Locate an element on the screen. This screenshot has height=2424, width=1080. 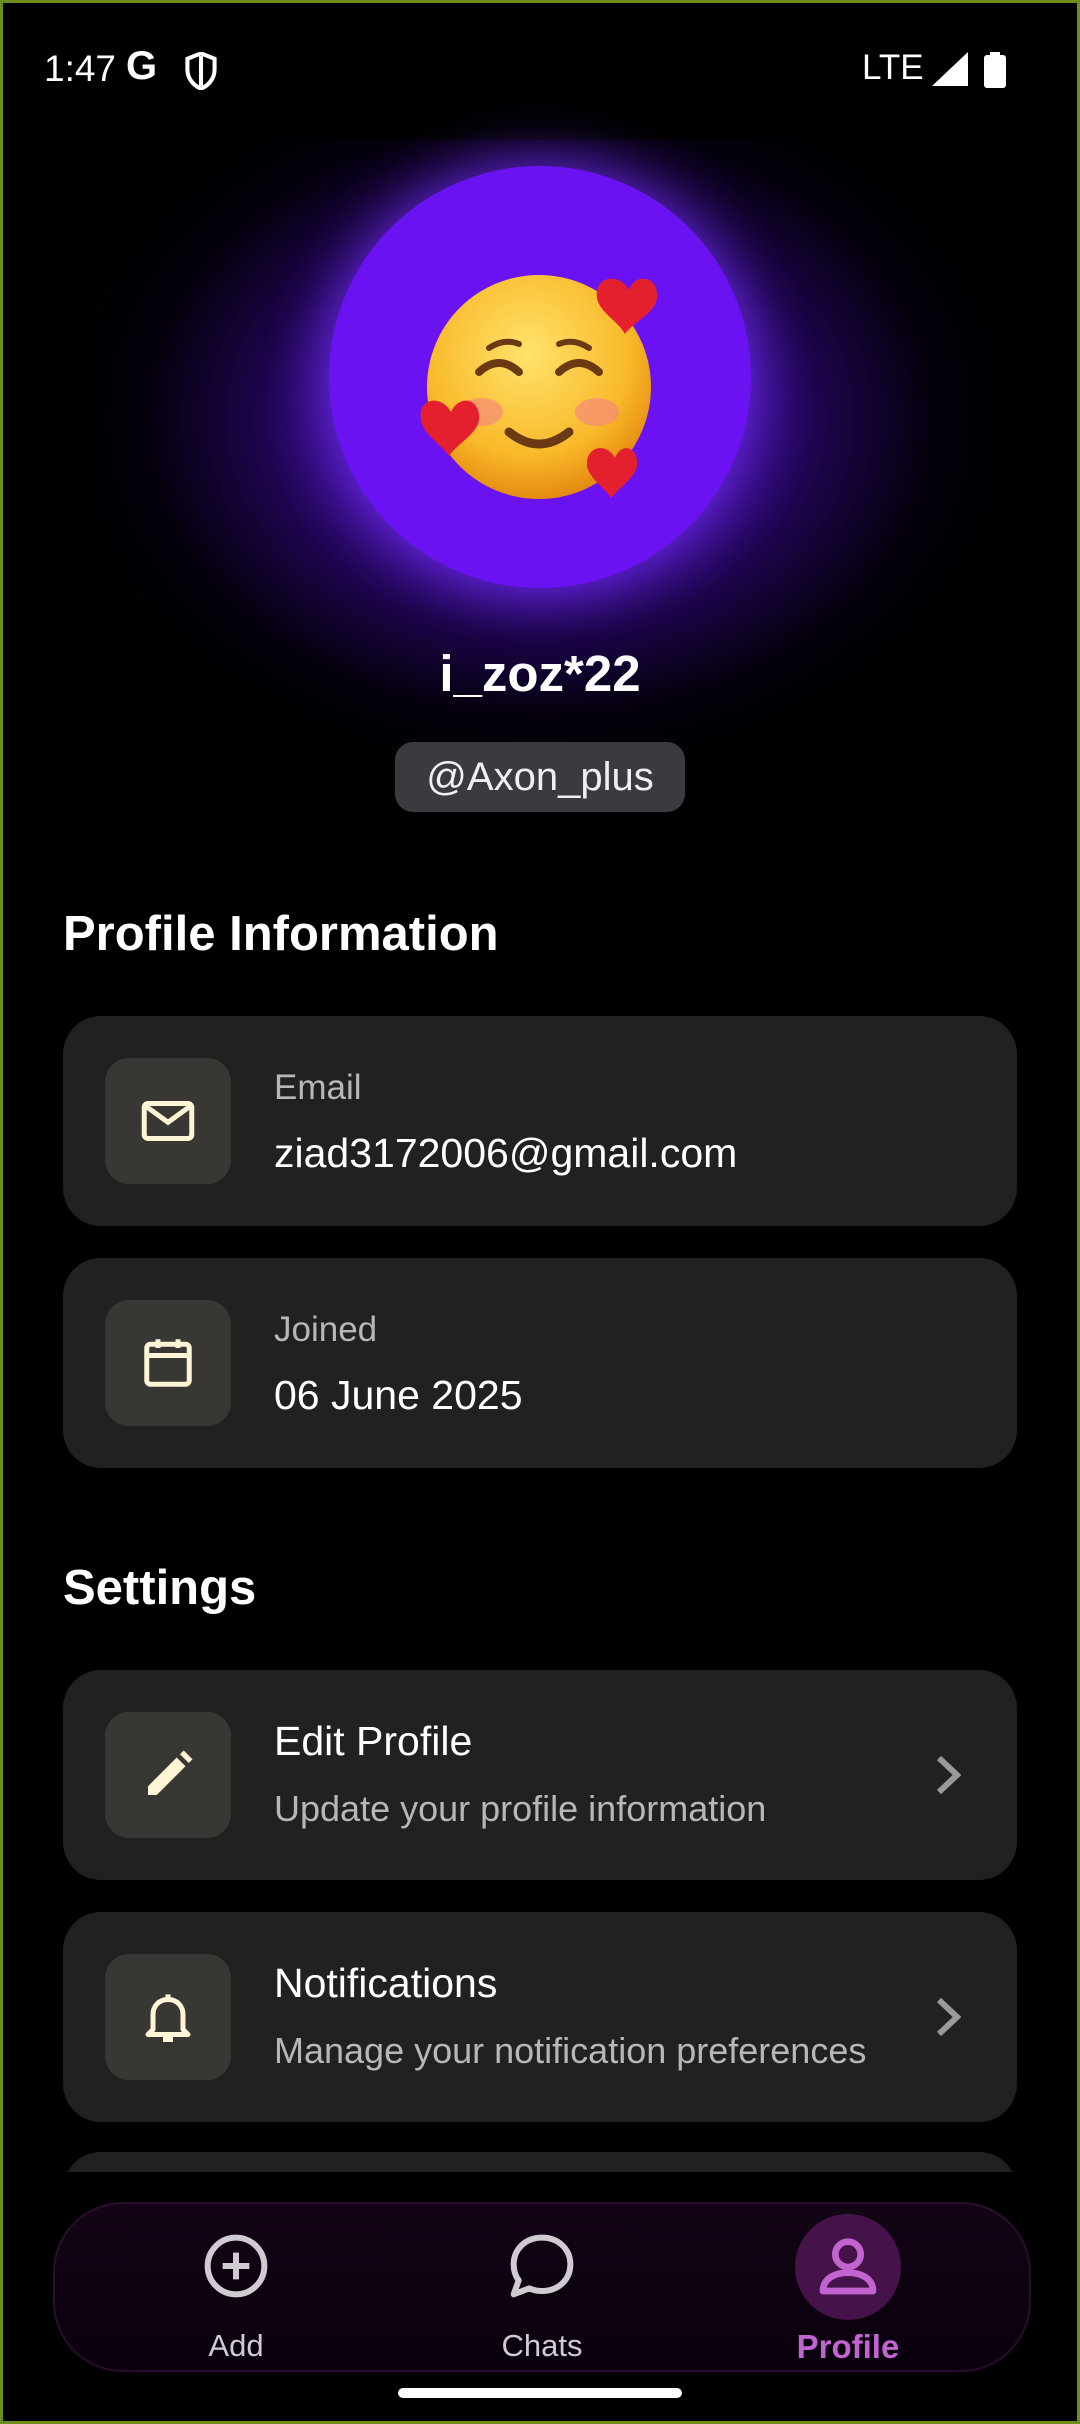
edit-profile-icon-box is located at coordinates (168, 1775).